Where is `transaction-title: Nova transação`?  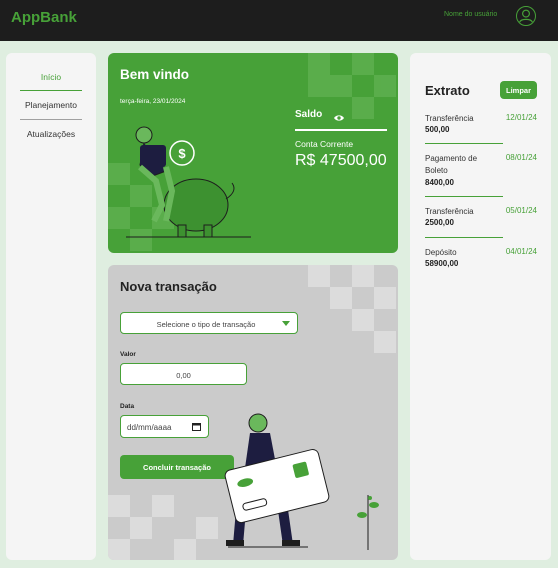
transaction-title: Nova transação is located at coordinates (168, 286).